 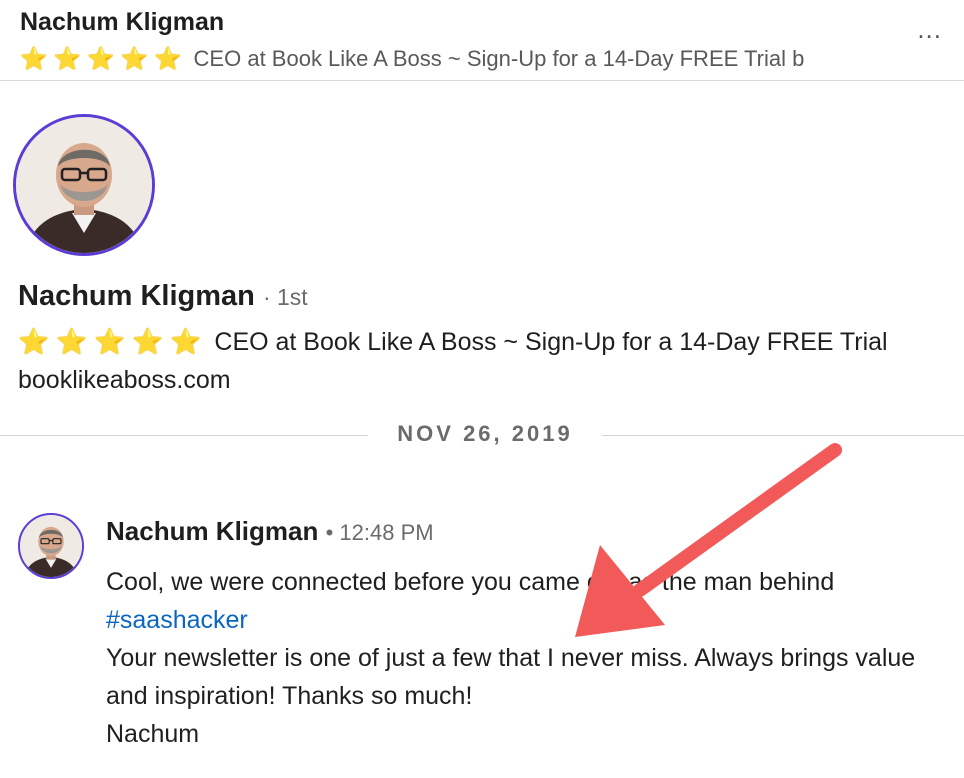 I want to click on date-divider: NOV 26, 2019, so click(x=485, y=433).